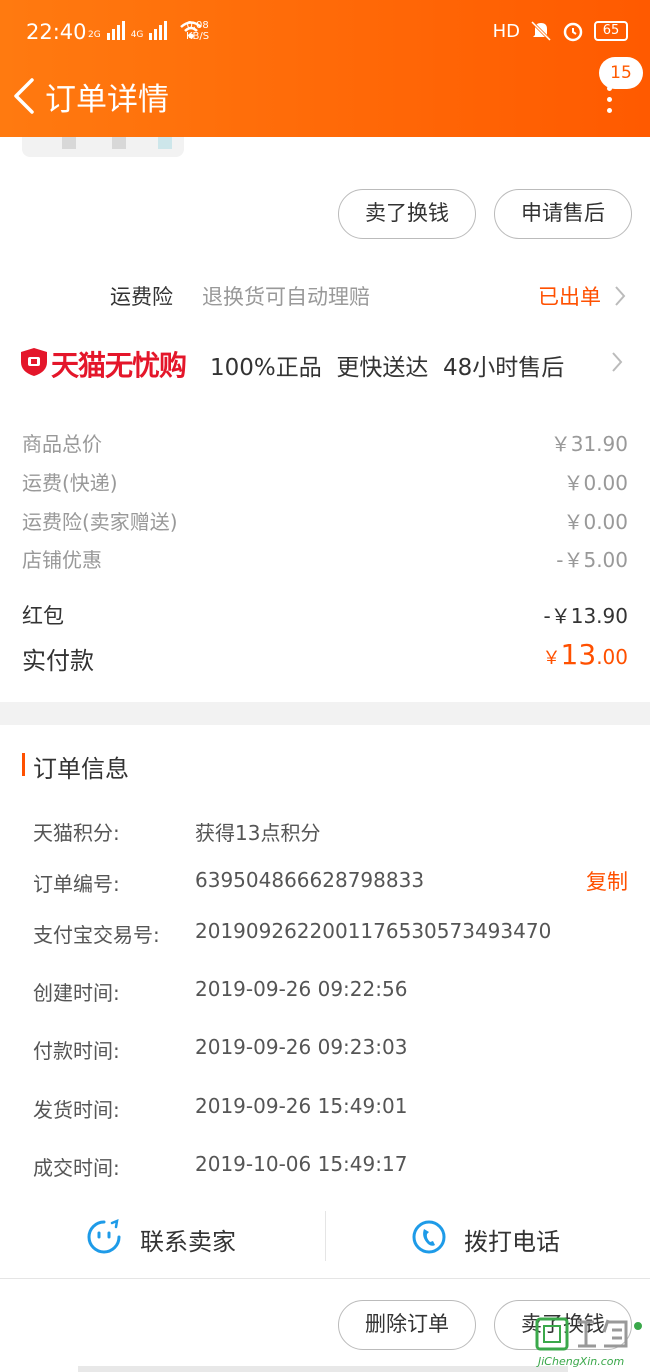 This screenshot has height=1372, width=650. I want to click on tmall-logo-text: 天猫无忧购, so click(119, 365).